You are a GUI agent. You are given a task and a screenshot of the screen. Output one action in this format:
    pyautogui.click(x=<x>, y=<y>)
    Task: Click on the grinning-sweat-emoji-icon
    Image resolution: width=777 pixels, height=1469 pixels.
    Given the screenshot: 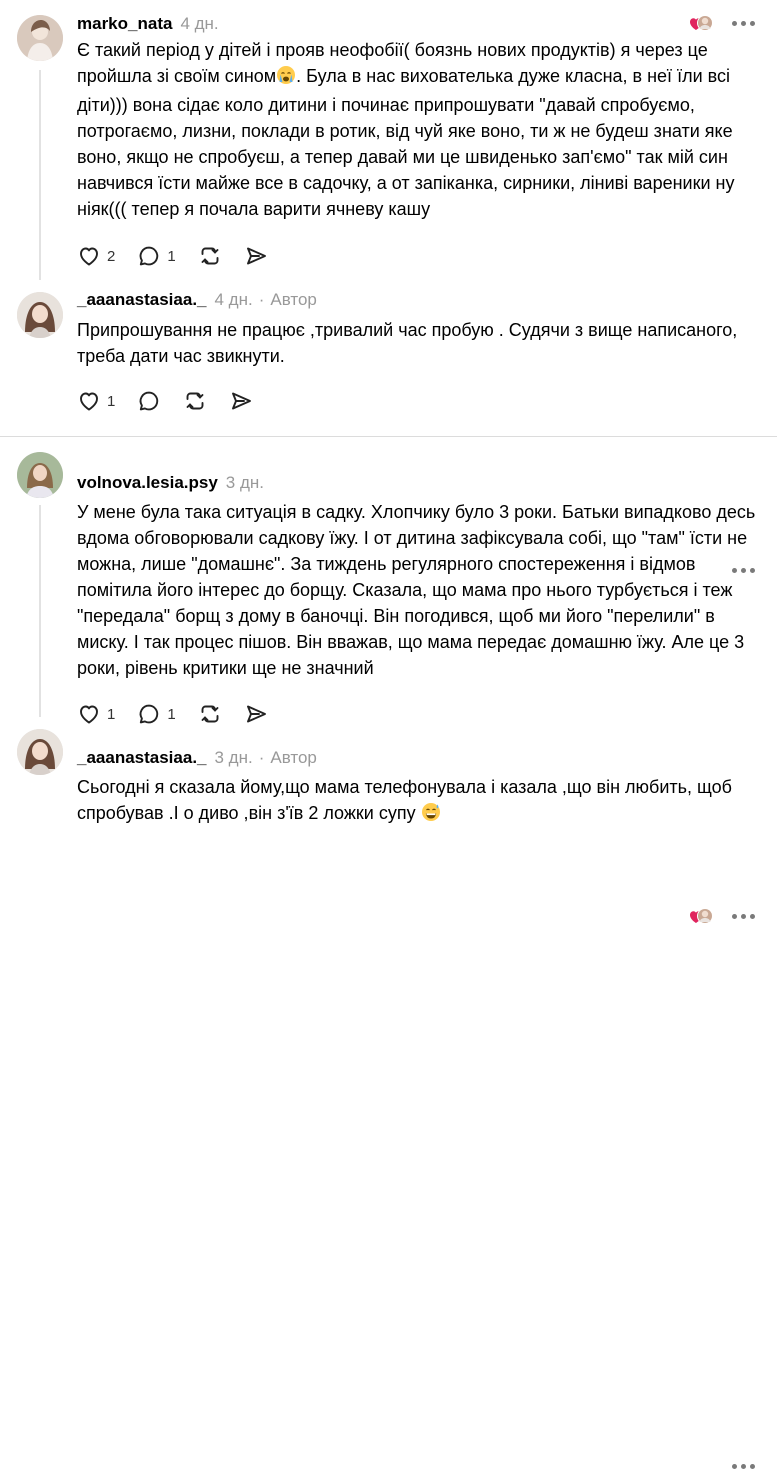 What is the action you would take?
    pyautogui.click(x=431, y=815)
    